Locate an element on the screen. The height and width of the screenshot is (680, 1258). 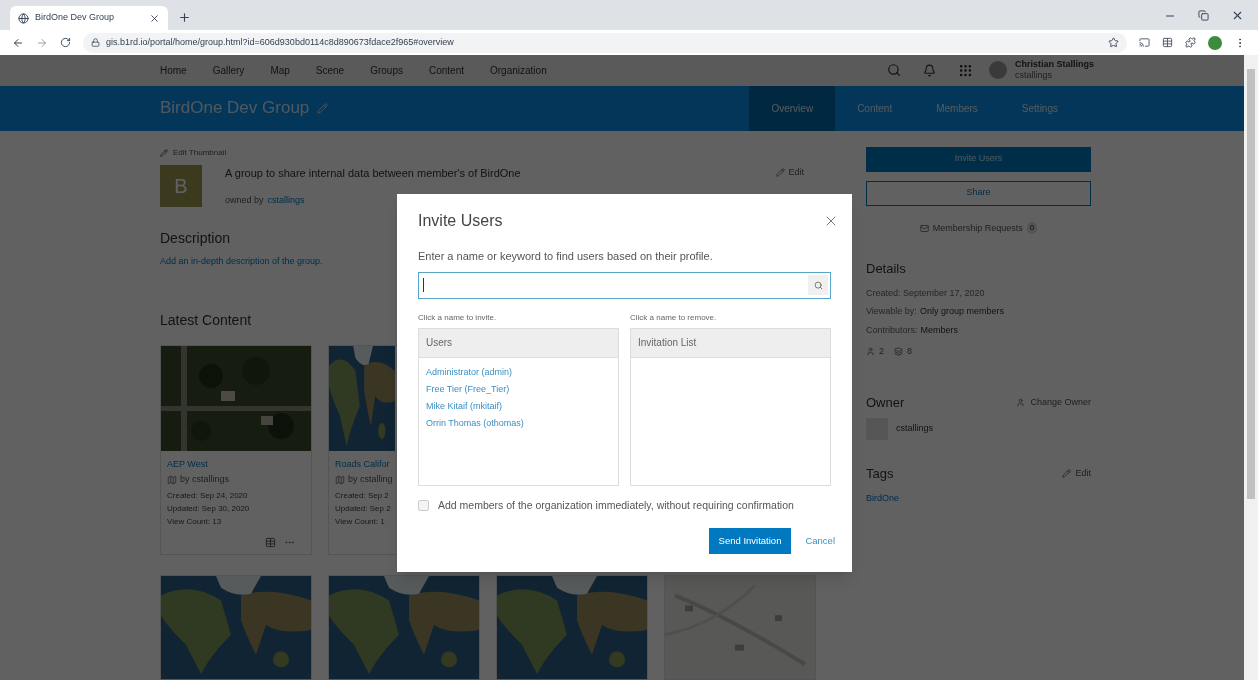
nav-link: Groups is located at coordinates (386, 70).